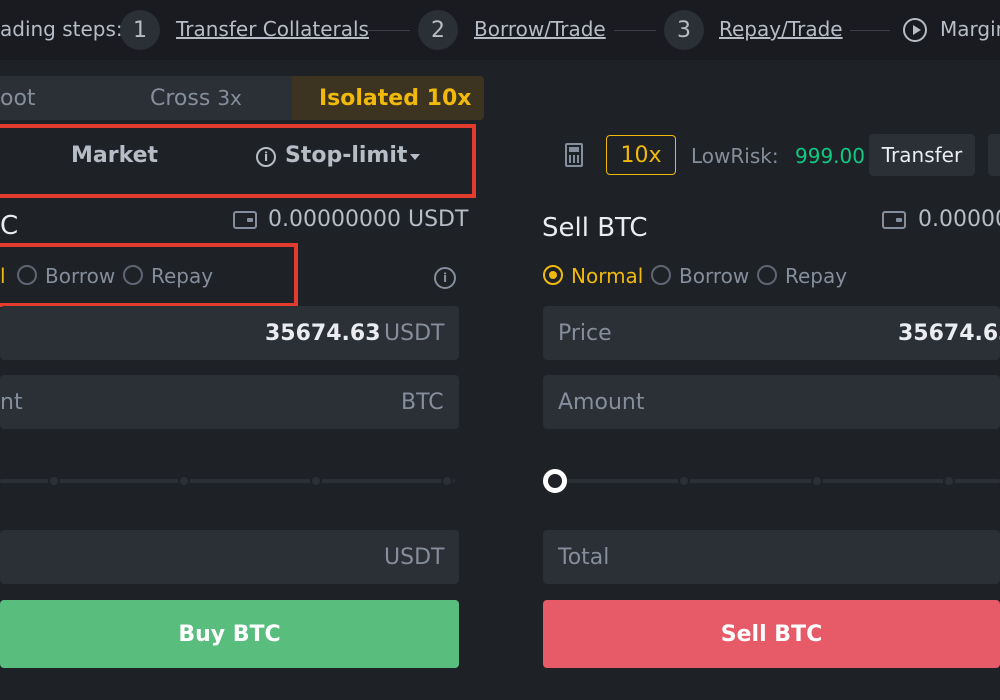  I want to click on buy-slider-track, so click(227, 481).